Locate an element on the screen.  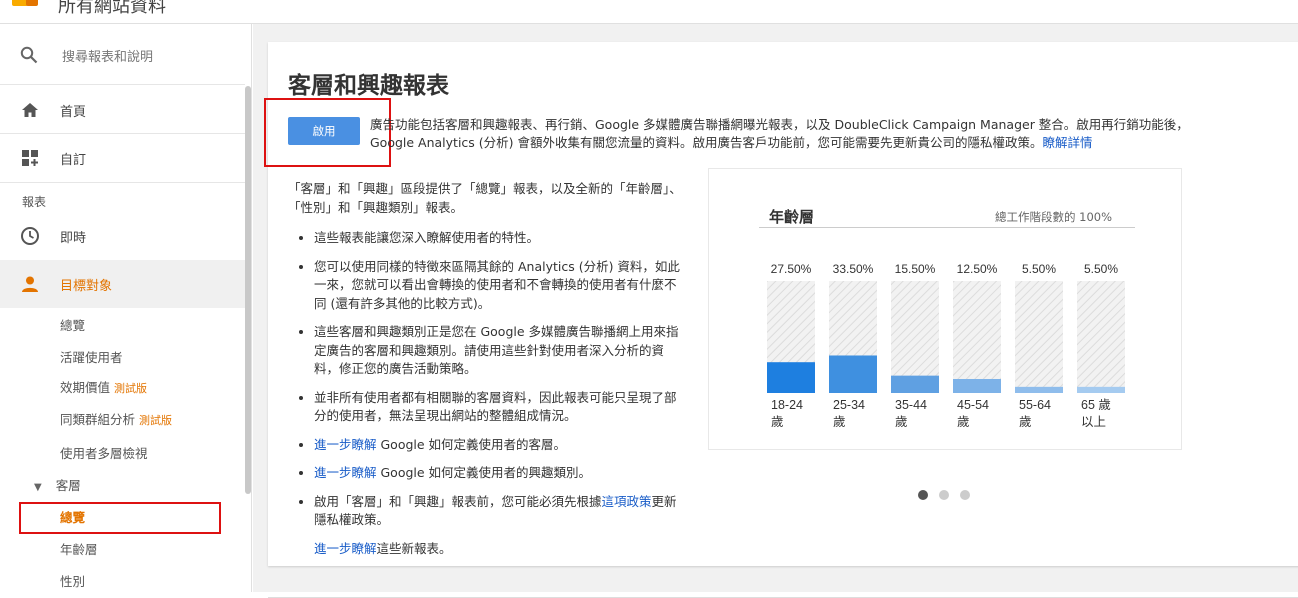
chevron-down-icon: ▾ is located at coordinates (191, 1).